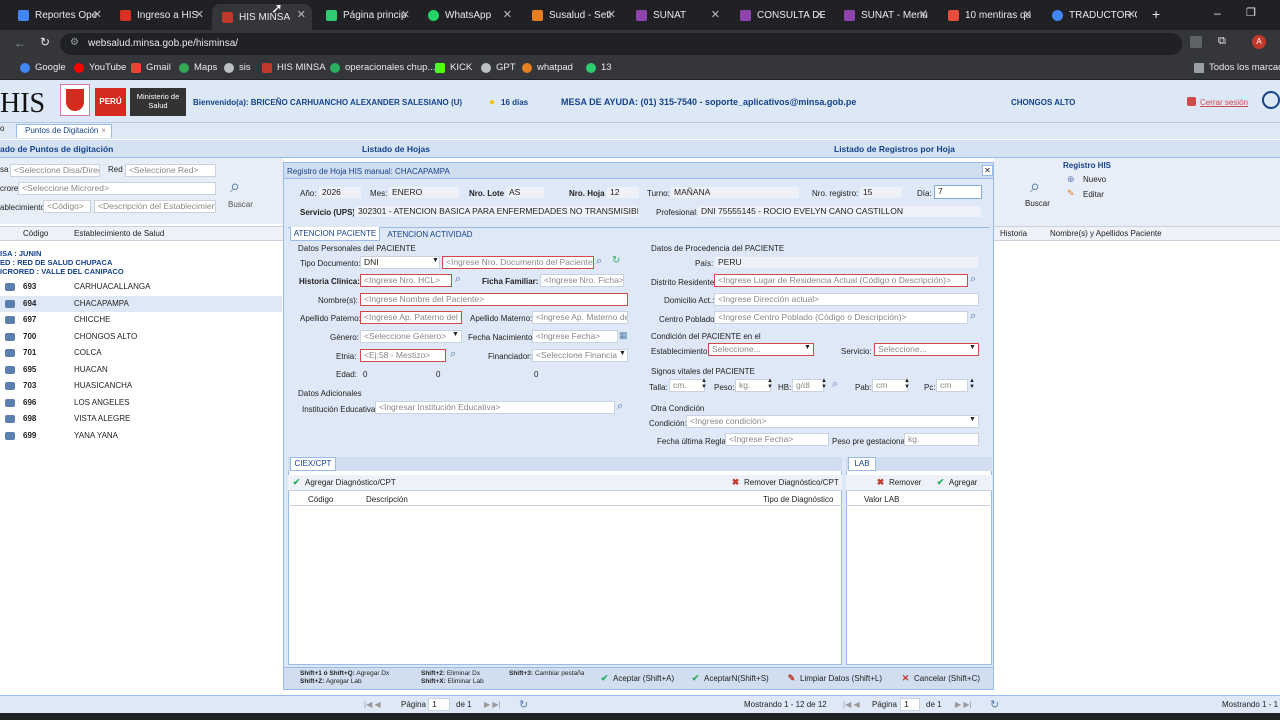 The width and height of the screenshot is (1280, 720). What do you see at coordinates (498, 67) in the screenshot?
I see `bookmark-gpt: GPT` at bounding box center [498, 67].